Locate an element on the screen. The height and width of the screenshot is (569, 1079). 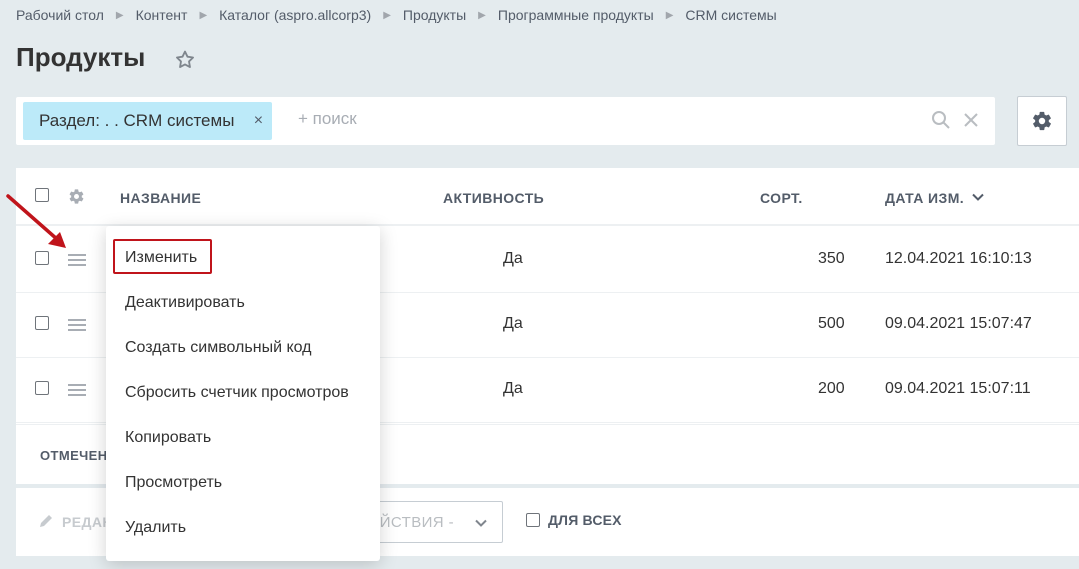
for-all-checkbox is located at coordinates (533, 520).